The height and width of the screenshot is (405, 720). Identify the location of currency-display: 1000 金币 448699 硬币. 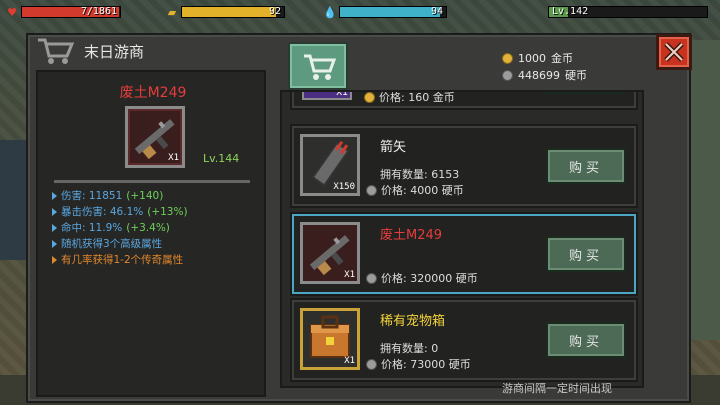
(544, 67).